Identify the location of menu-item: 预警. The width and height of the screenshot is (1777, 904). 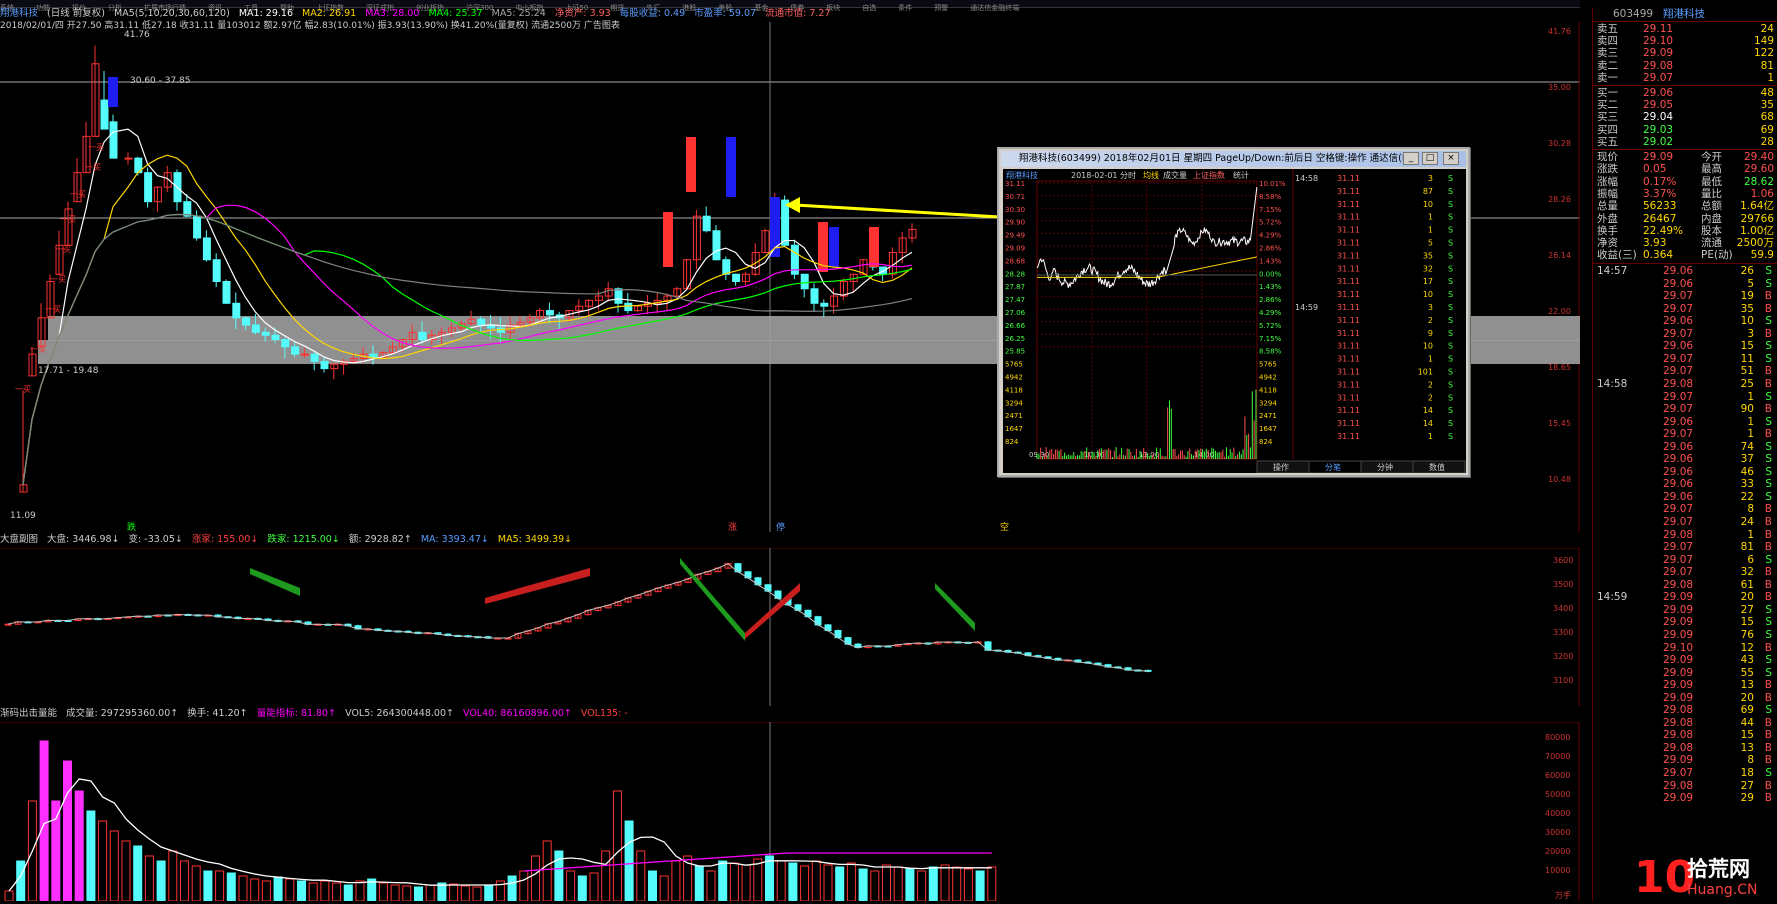
(941, 8).